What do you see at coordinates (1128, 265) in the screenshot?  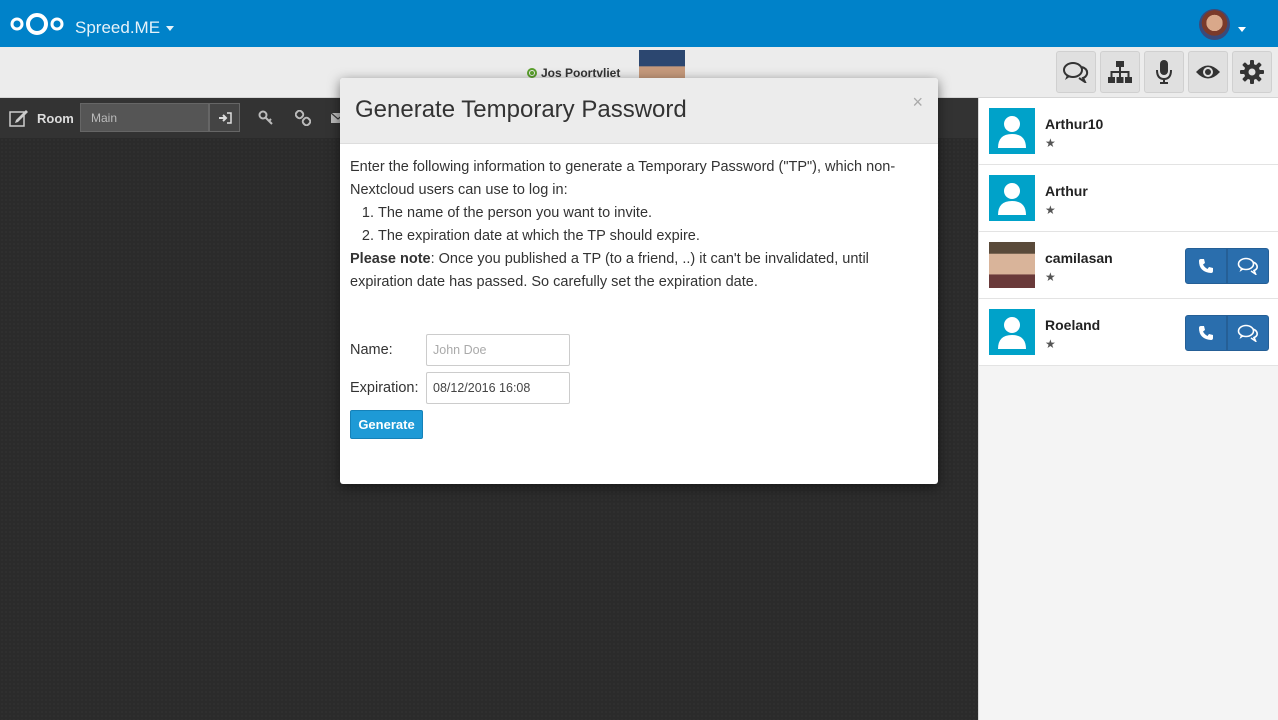 I see `user-row: camilasan ★` at bounding box center [1128, 265].